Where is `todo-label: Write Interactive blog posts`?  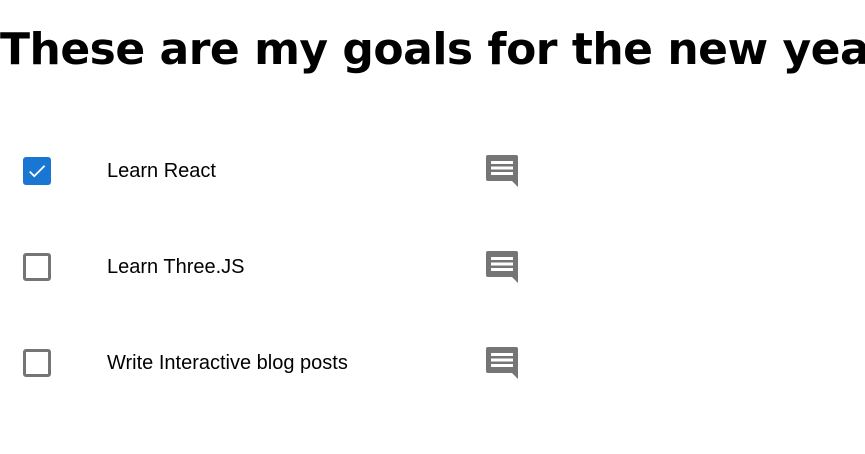
todo-label: Write Interactive blog posts is located at coordinates (227, 363).